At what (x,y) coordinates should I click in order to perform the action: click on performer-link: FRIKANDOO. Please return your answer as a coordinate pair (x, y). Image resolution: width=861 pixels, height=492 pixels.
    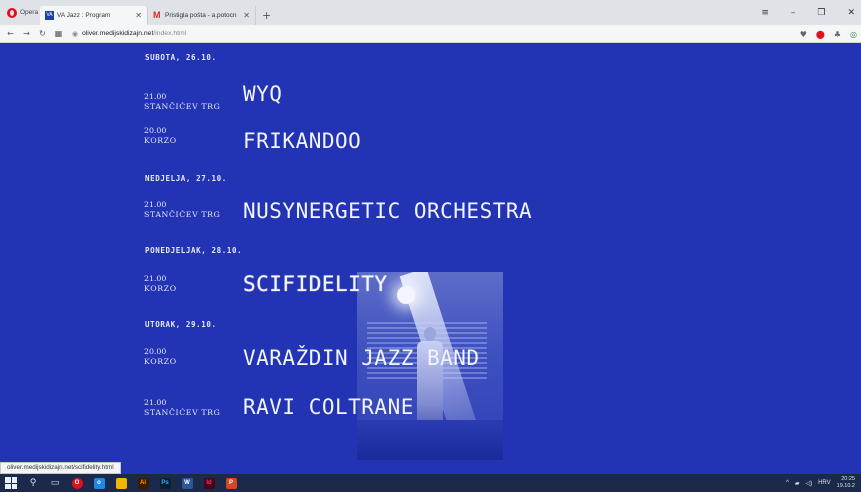
    Looking at the image, I should click on (302, 141).